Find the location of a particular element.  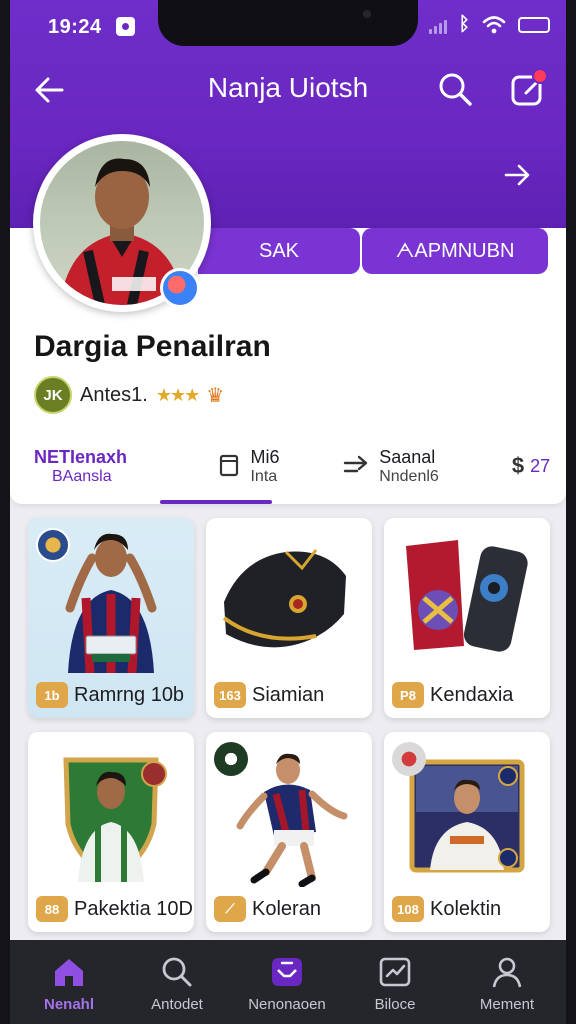

camera-notch is located at coordinates (288, 23).